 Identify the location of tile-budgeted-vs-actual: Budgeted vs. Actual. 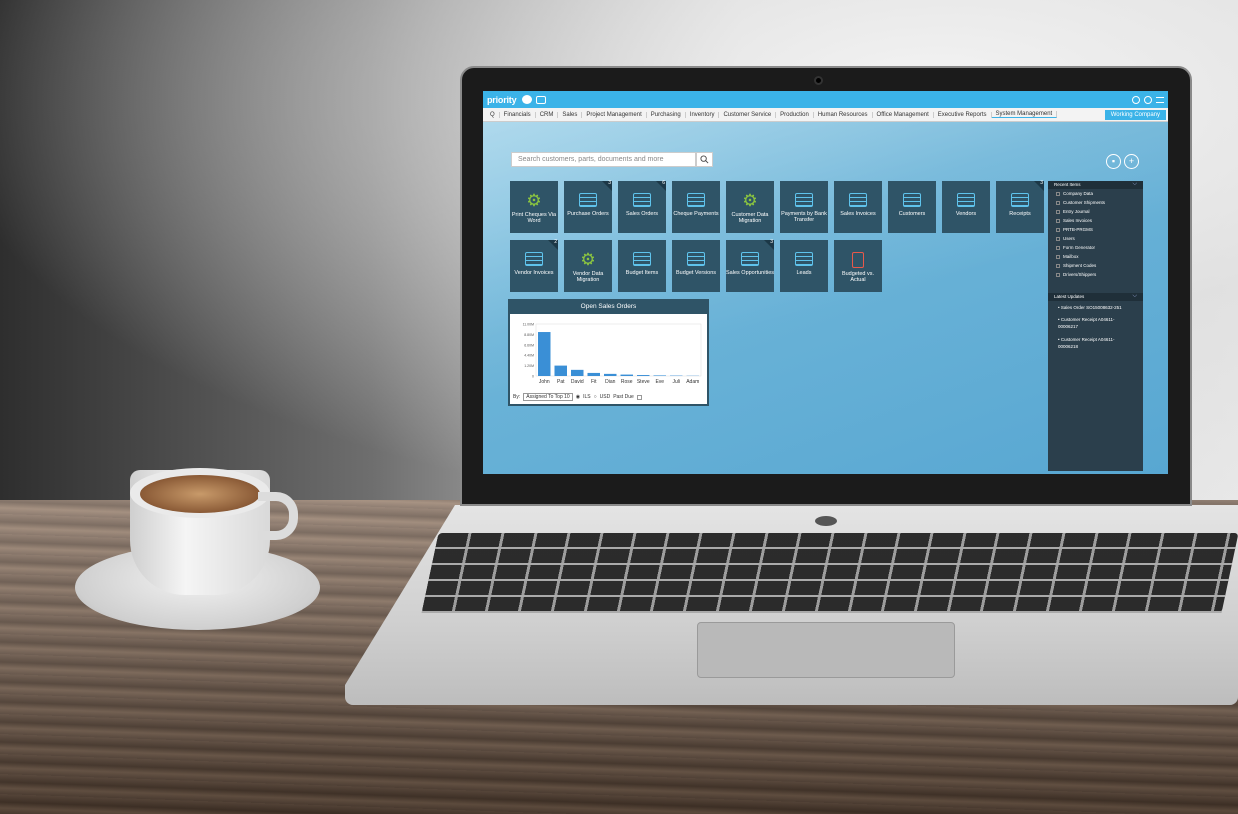
(858, 266).